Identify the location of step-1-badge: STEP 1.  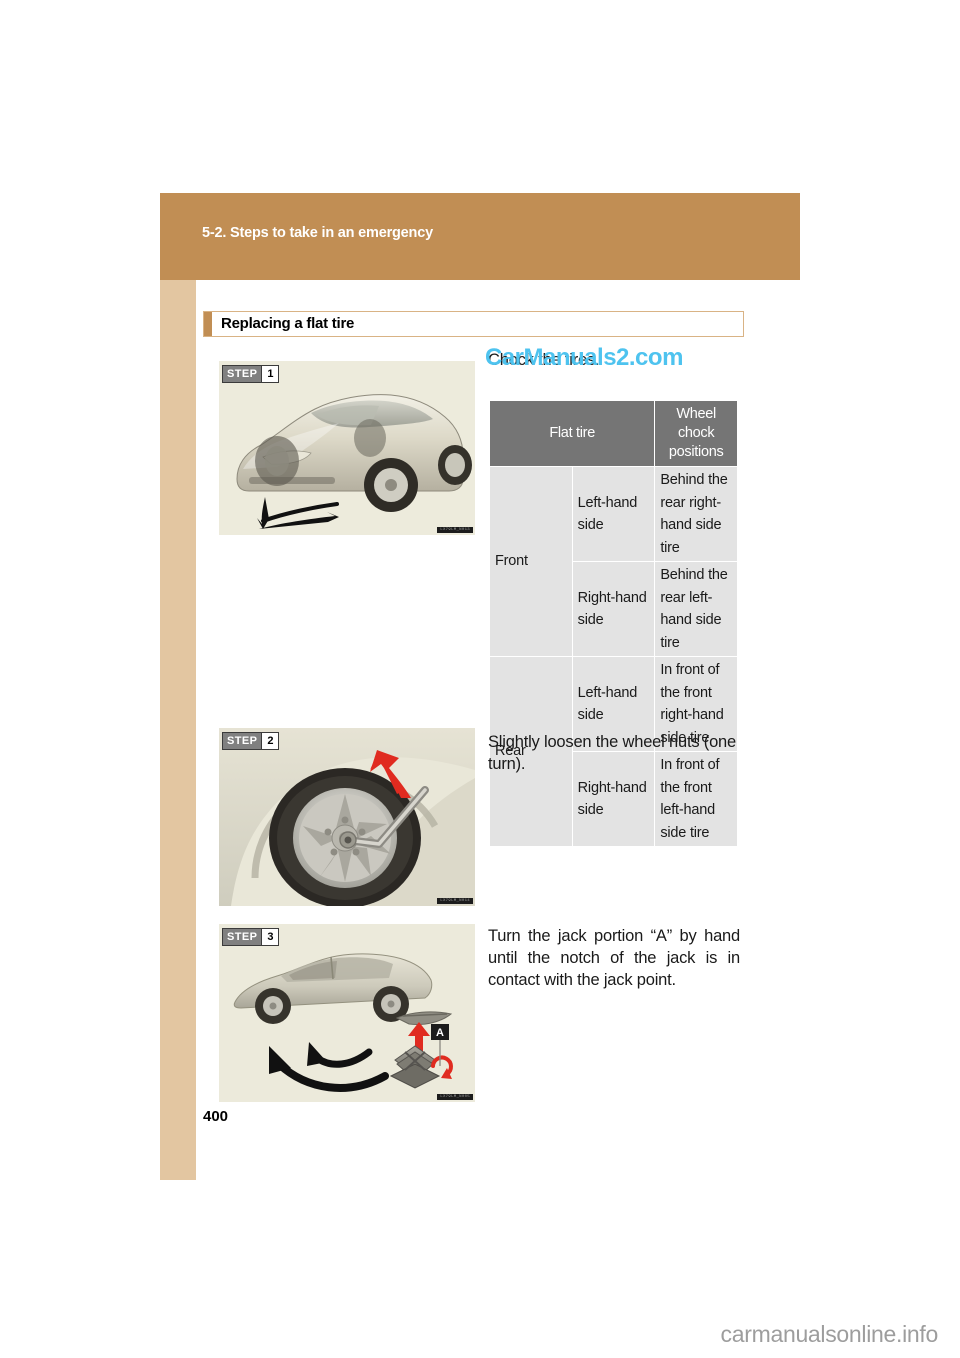
(251, 374).